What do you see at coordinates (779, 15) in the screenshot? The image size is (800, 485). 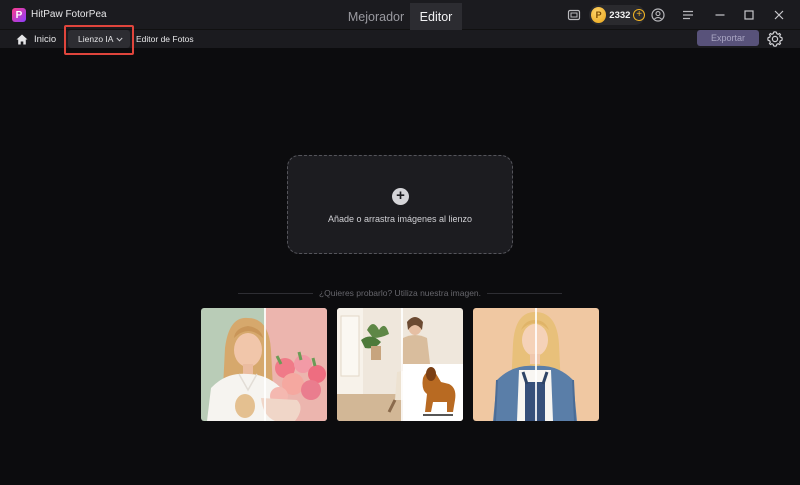 I see `close-icon` at bounding box center [779, 15].